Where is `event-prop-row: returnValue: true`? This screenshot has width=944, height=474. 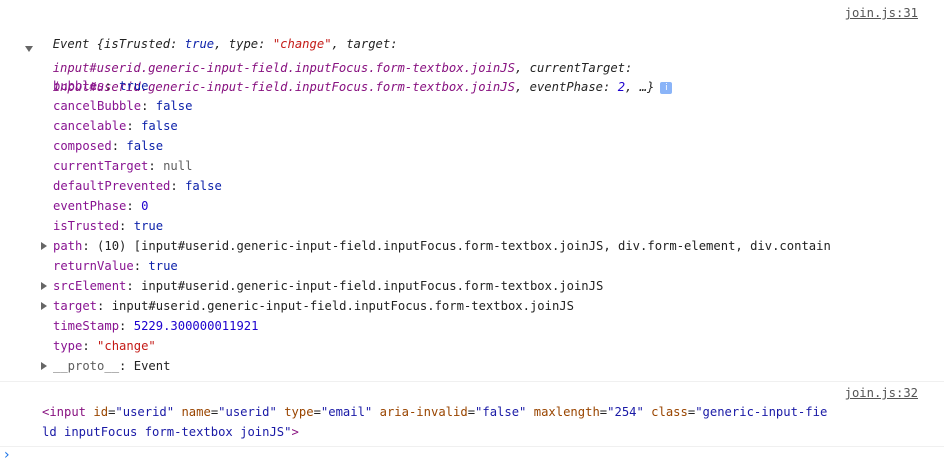 event-prop-row: returnValue: true is located at coordinates (115, 266).